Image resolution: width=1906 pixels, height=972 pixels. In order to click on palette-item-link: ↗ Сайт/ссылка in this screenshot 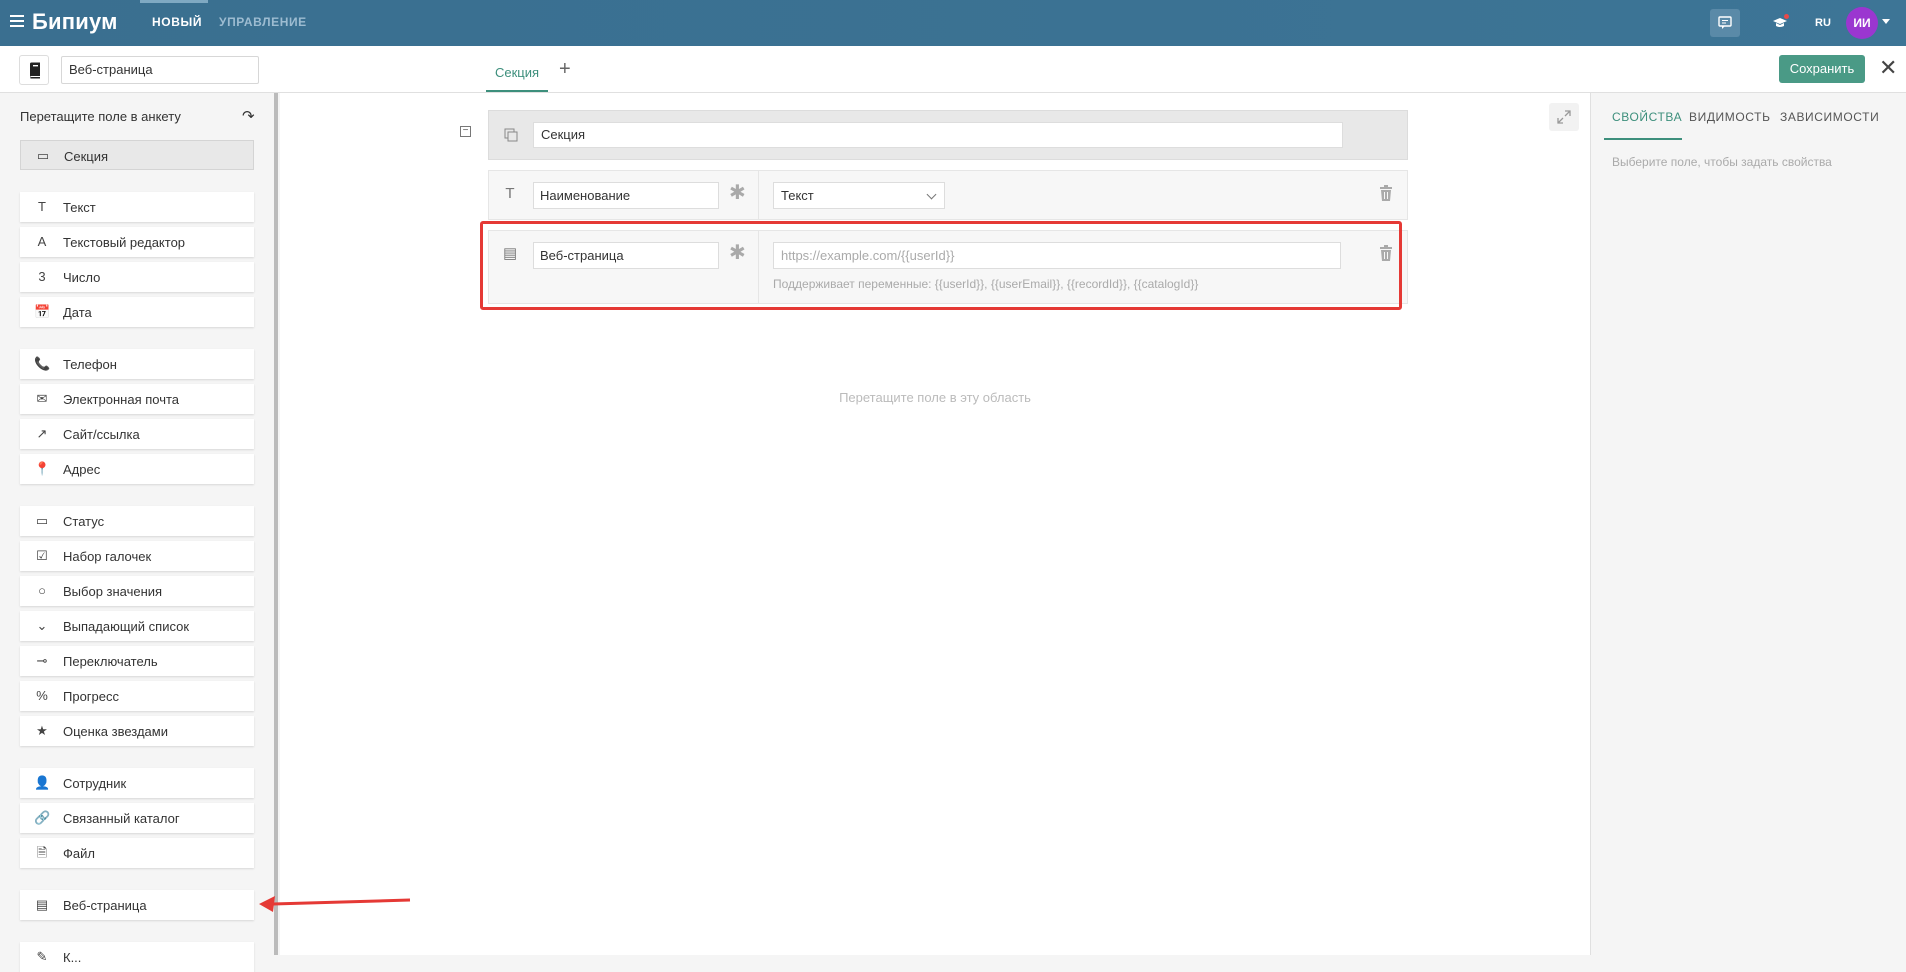, I will do `click(137, 434)`.